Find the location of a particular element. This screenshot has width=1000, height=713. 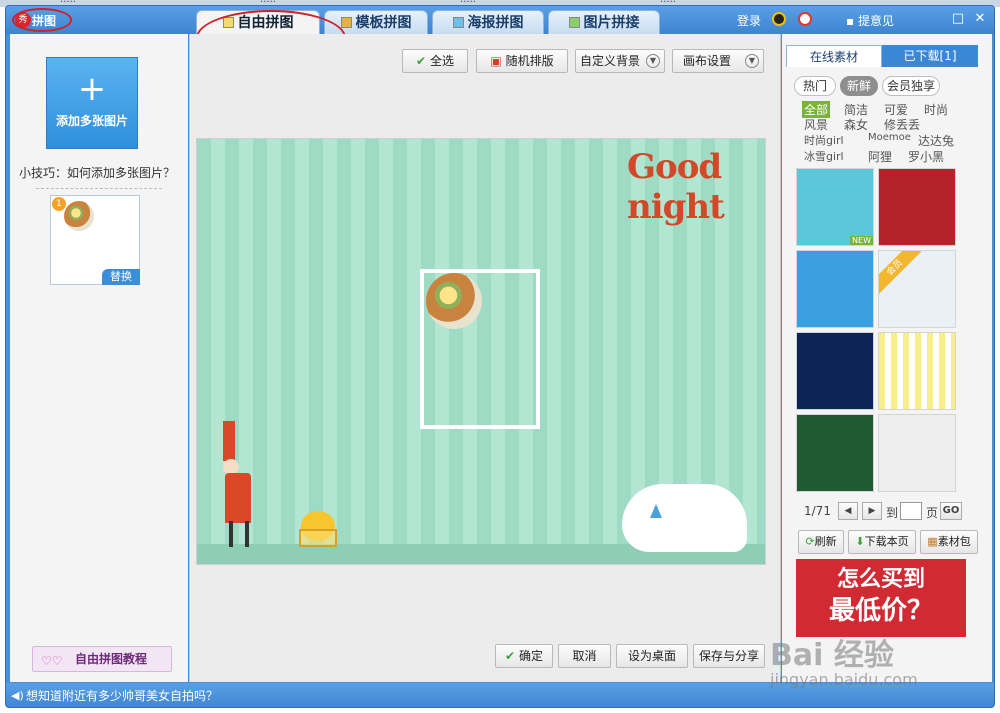

custom-background-dropdown: 自定义背景 ▼ is located at coordinates (620, 61).